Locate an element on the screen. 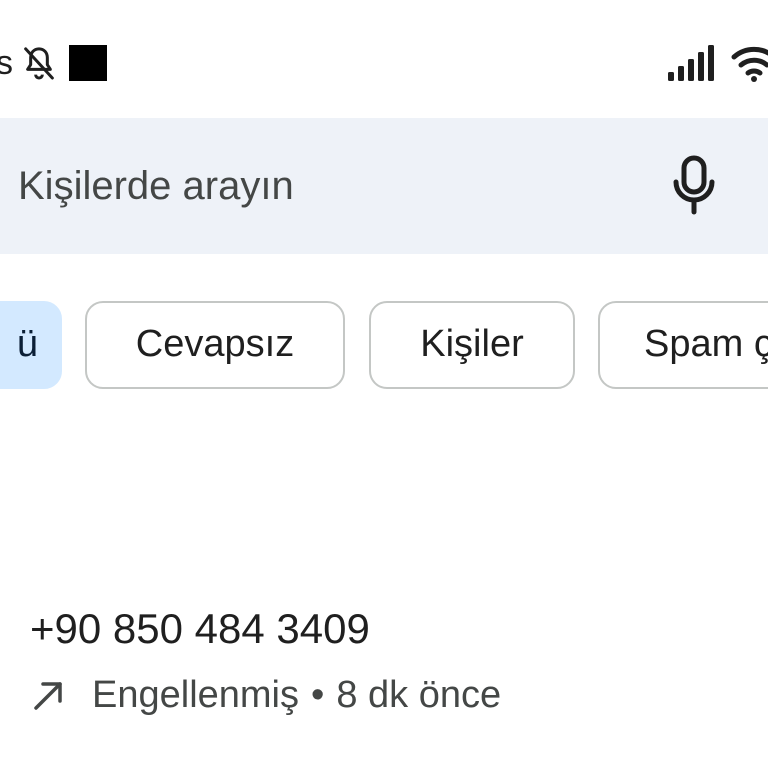 This screenshot has height=768, width=768. chip-contacts: Kişiler is located at coordinates (472, 345).